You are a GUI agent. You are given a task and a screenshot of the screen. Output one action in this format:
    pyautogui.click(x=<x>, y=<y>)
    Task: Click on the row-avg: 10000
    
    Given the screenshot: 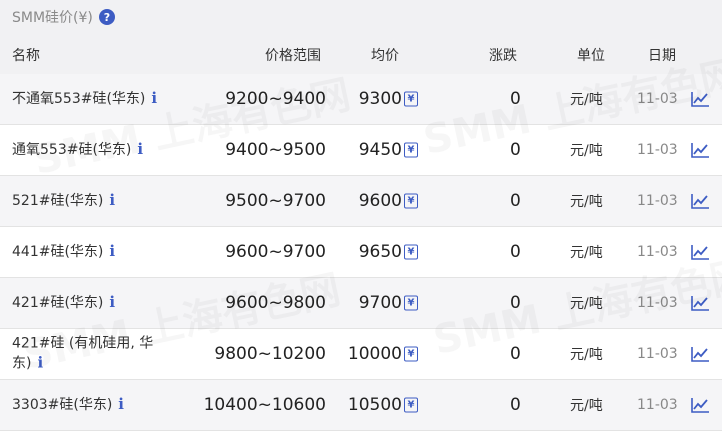 What is the action you would take?
    pyautogui.click(x=374, y=354)
    